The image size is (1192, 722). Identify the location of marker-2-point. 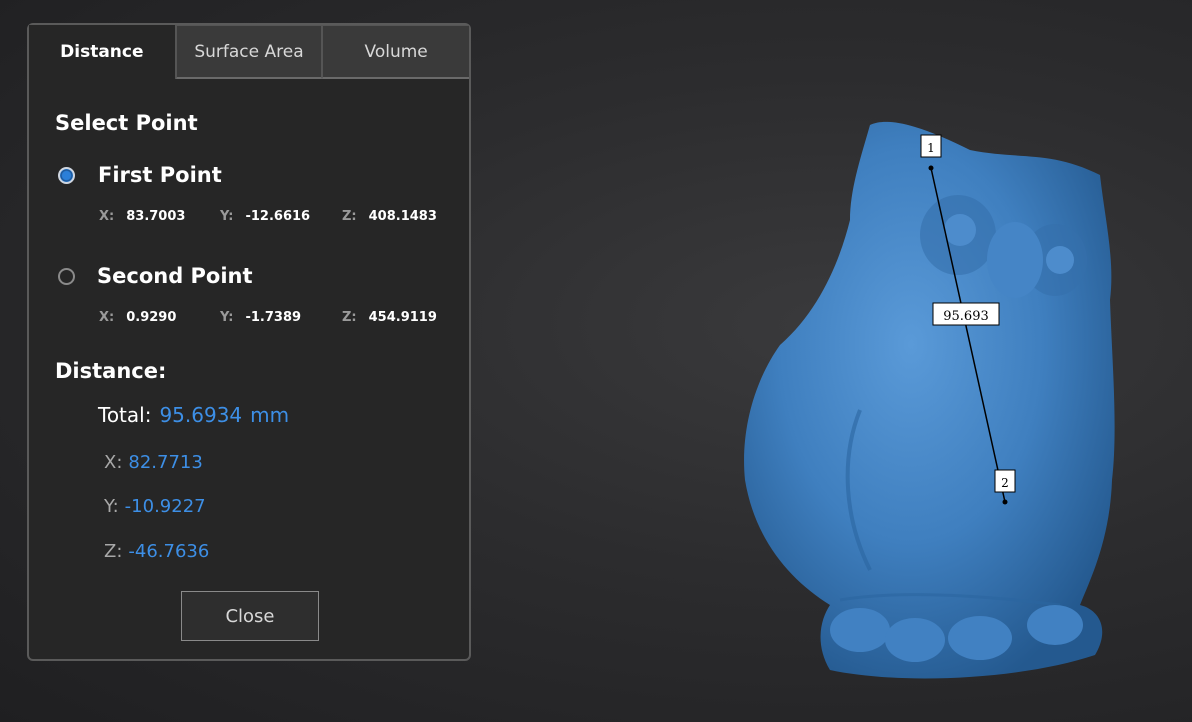
(1005, 502).